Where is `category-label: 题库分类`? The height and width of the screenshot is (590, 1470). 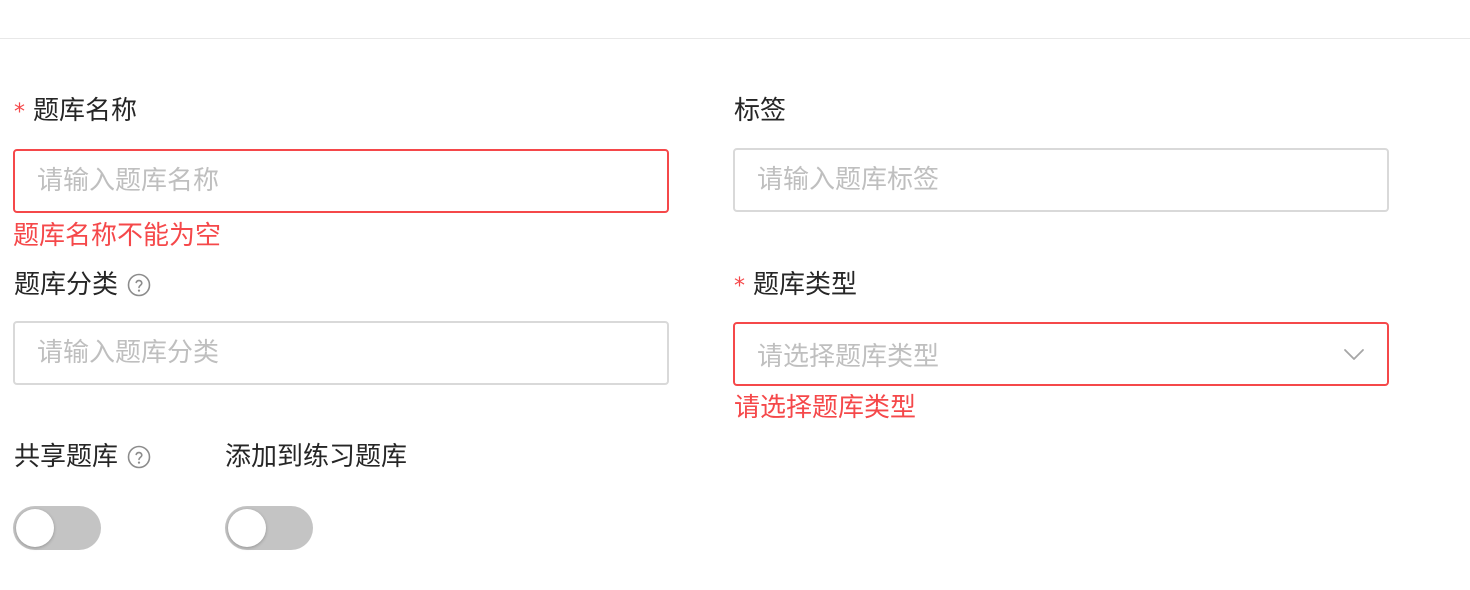
category-label: 题库分类 is located at coordinates (66, 285).